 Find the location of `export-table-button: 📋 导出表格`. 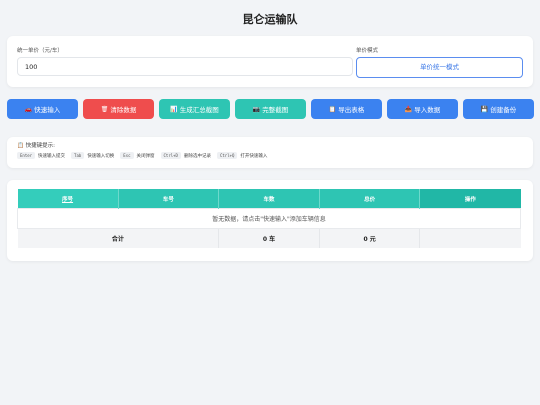

export-table-button: 📋 导出表格 is located at coordinates (346, 109).